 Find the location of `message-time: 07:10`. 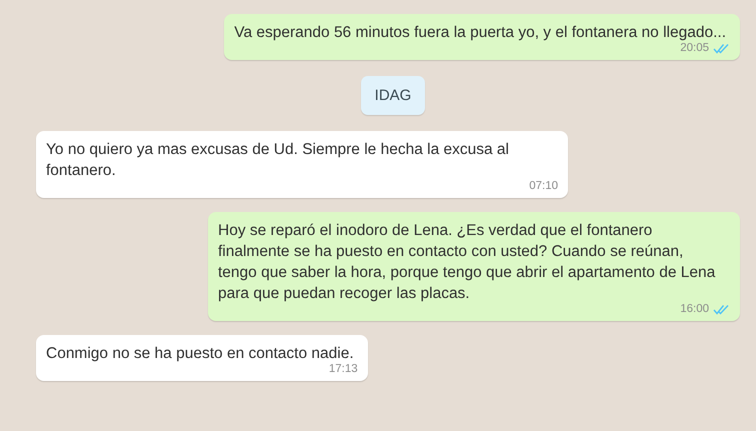

message-time: 07:10 is located at coordinates (543, 186).